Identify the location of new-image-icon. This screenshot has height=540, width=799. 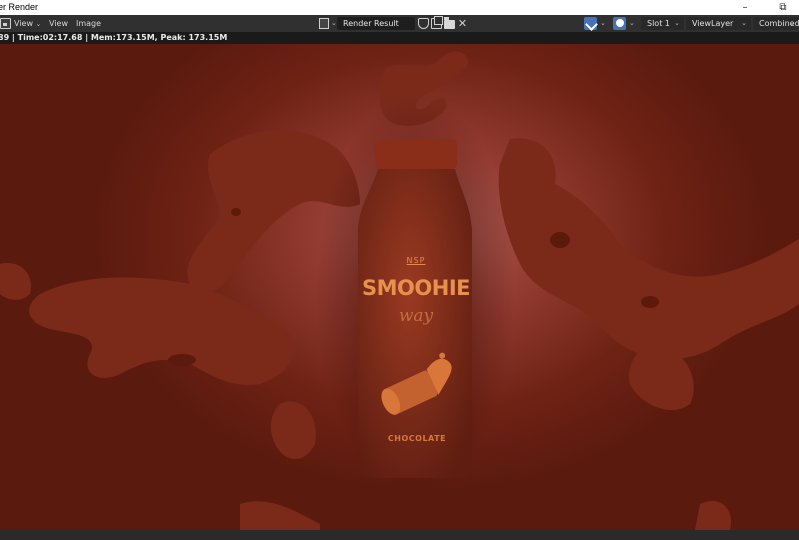
(437, 22).